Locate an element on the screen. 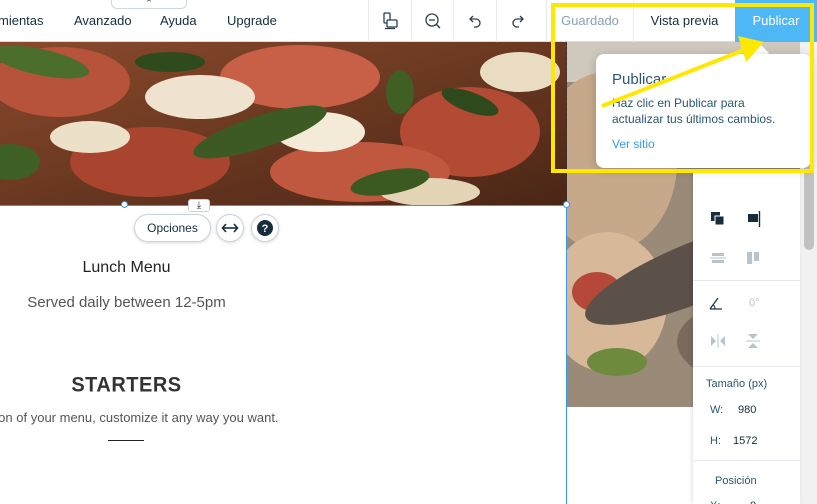 Image resolution: width=817 pixels, height=504 pixels. width-value: 980 is located at coordinates (747, 410).